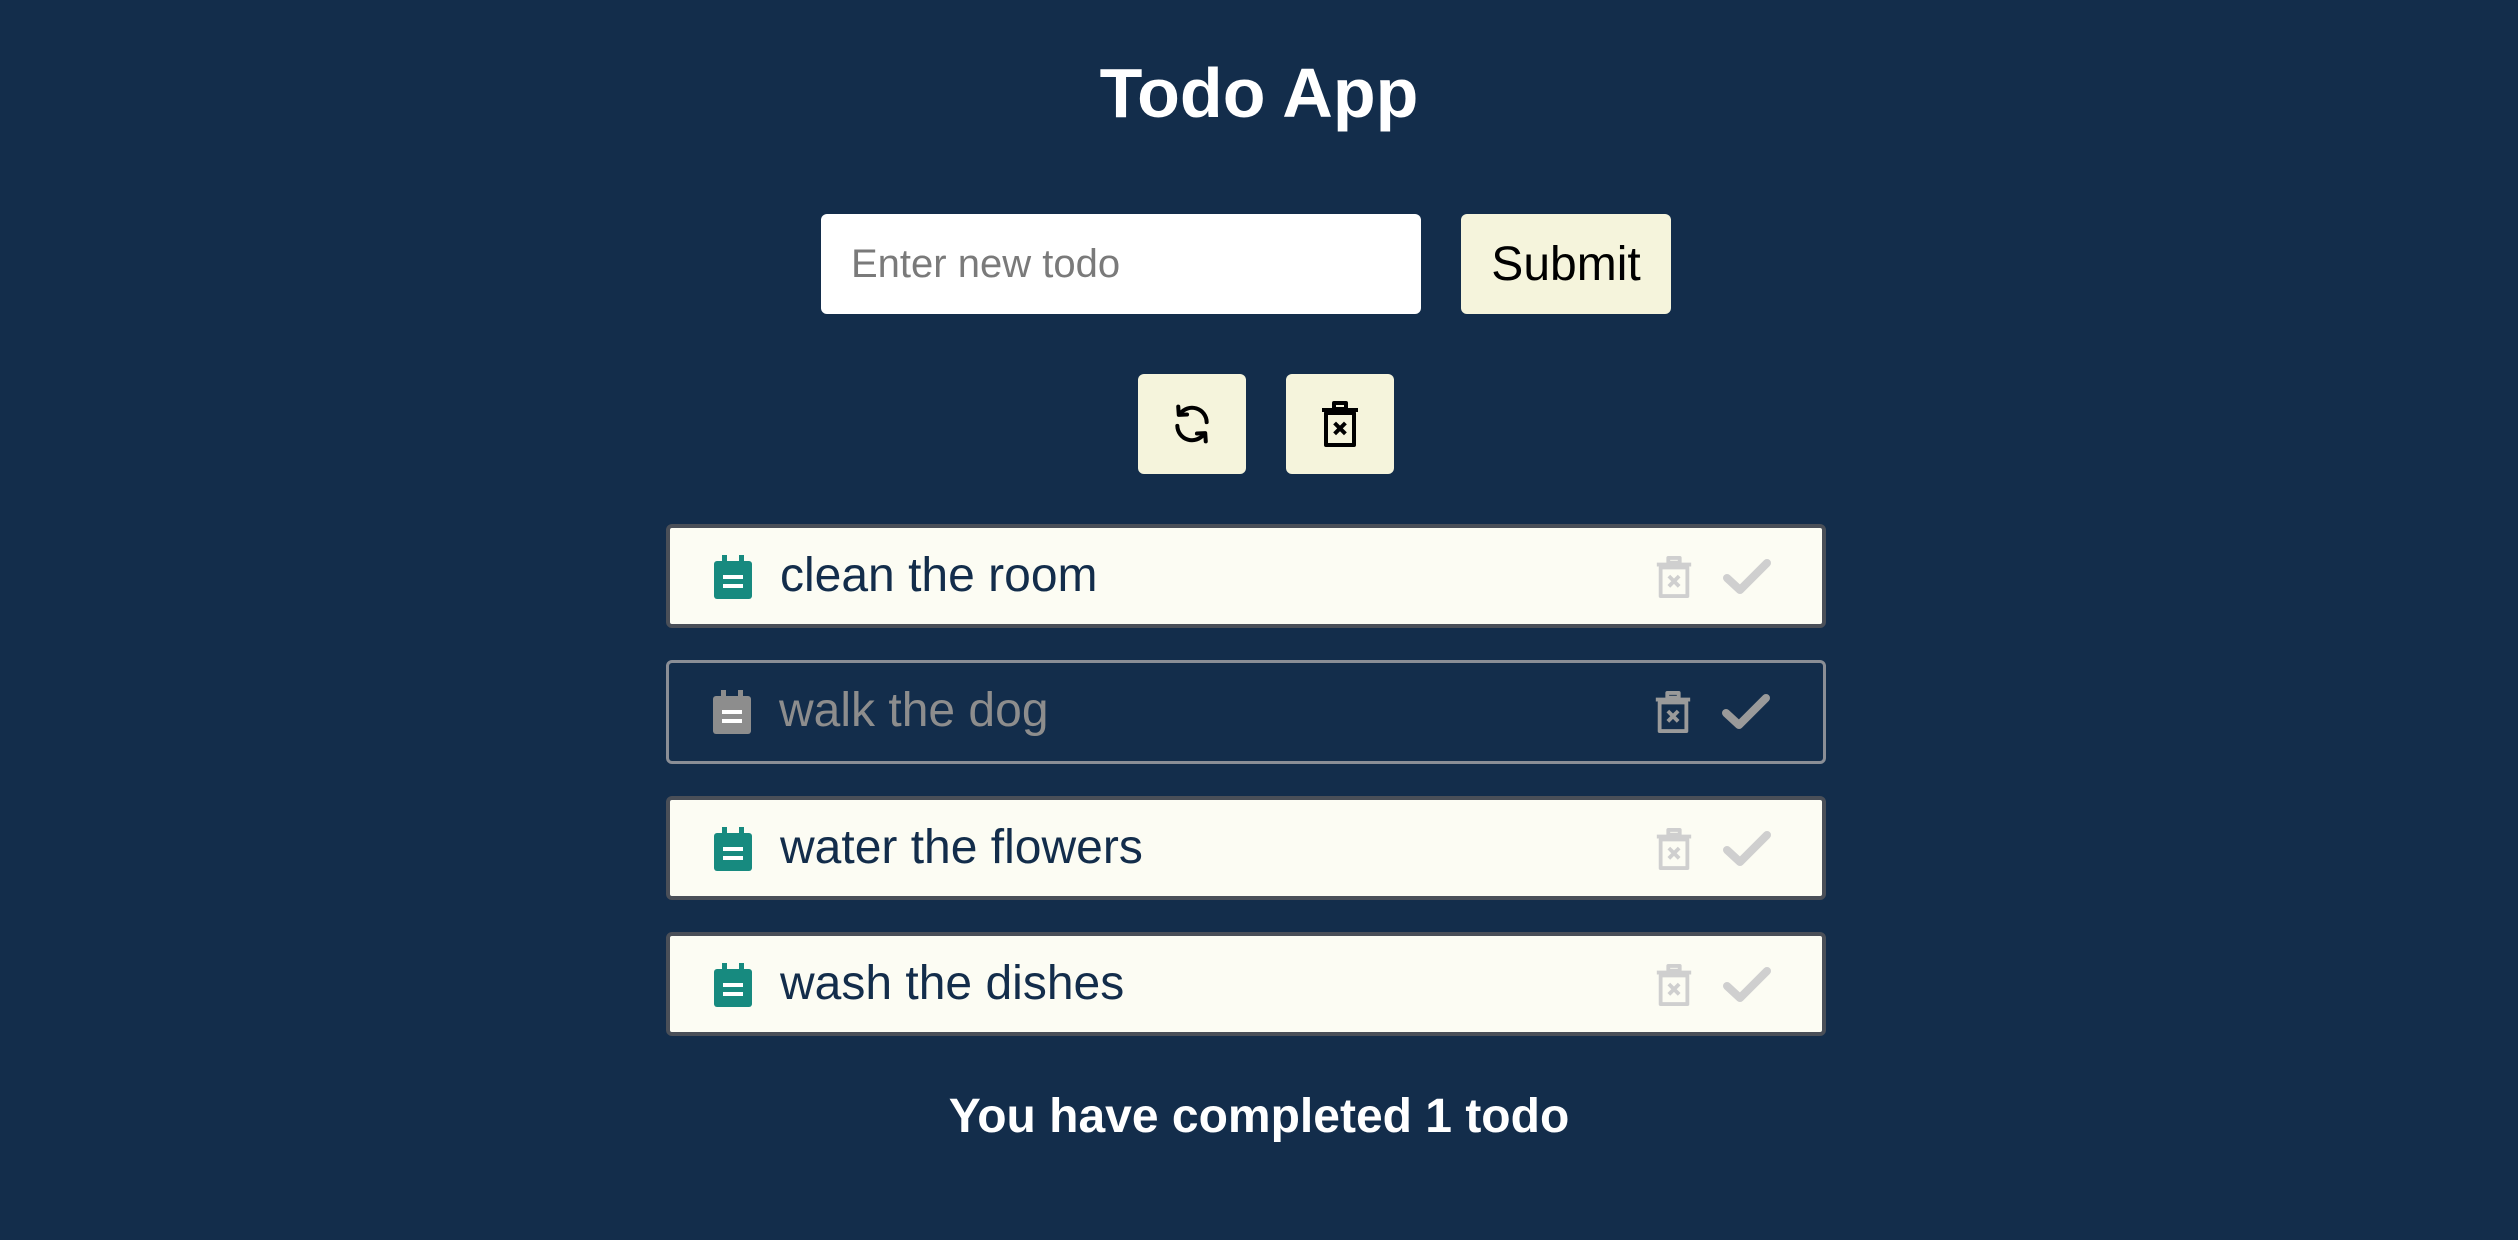 The height and width of the screenshot is (1240, 2518). I want to click on refresh-icon, so click(1192, 424).